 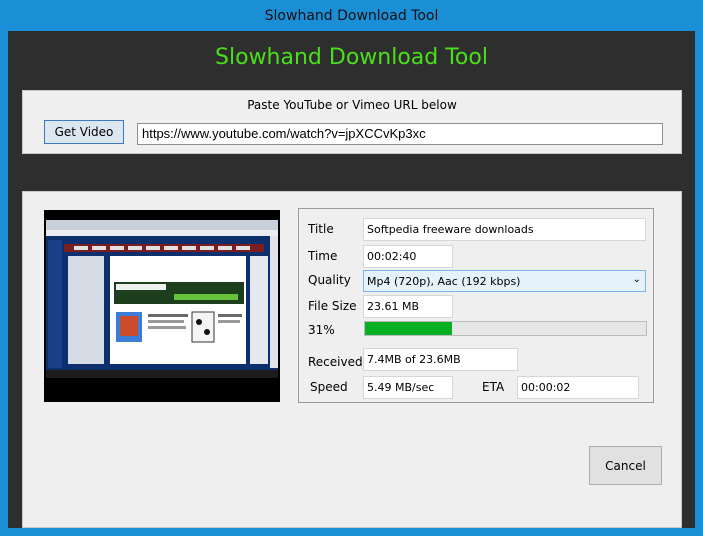 I want to click on window-titlebar: Slowhand Download Tool, so click(x=351, y=15).